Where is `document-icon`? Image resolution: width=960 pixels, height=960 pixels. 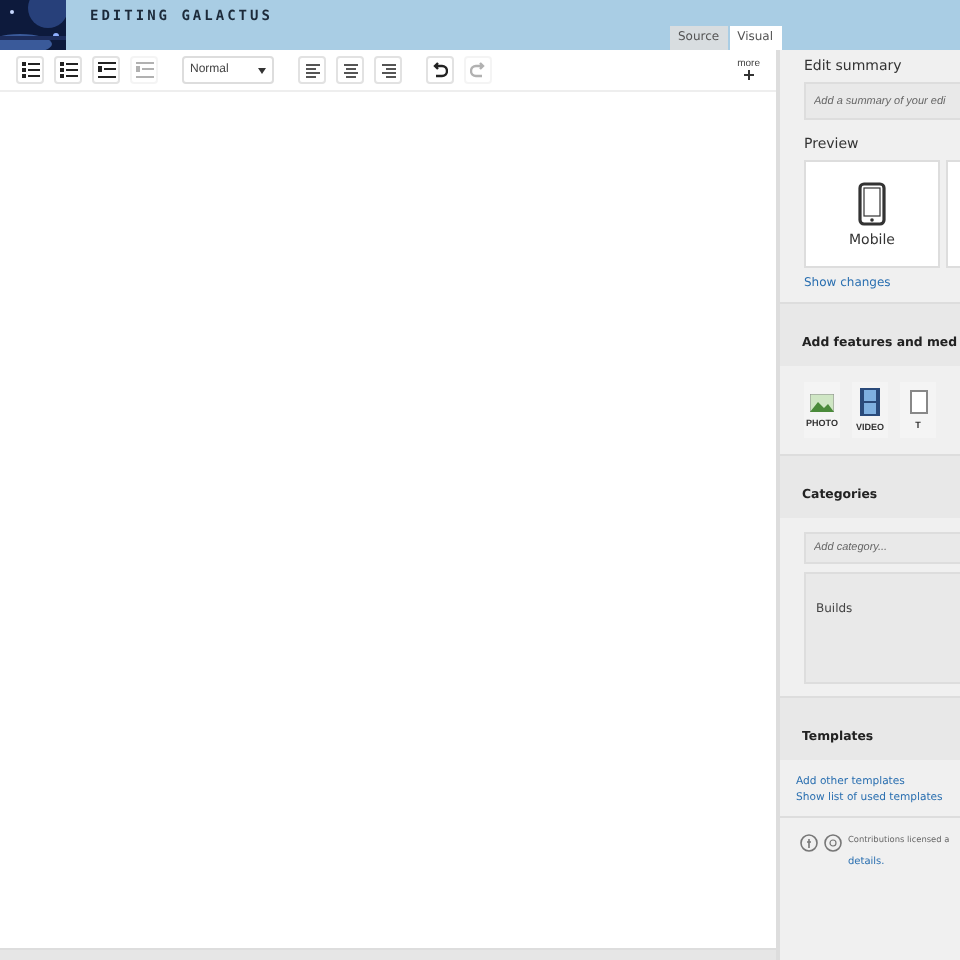 document-icon is located at coordinates (918, 402).